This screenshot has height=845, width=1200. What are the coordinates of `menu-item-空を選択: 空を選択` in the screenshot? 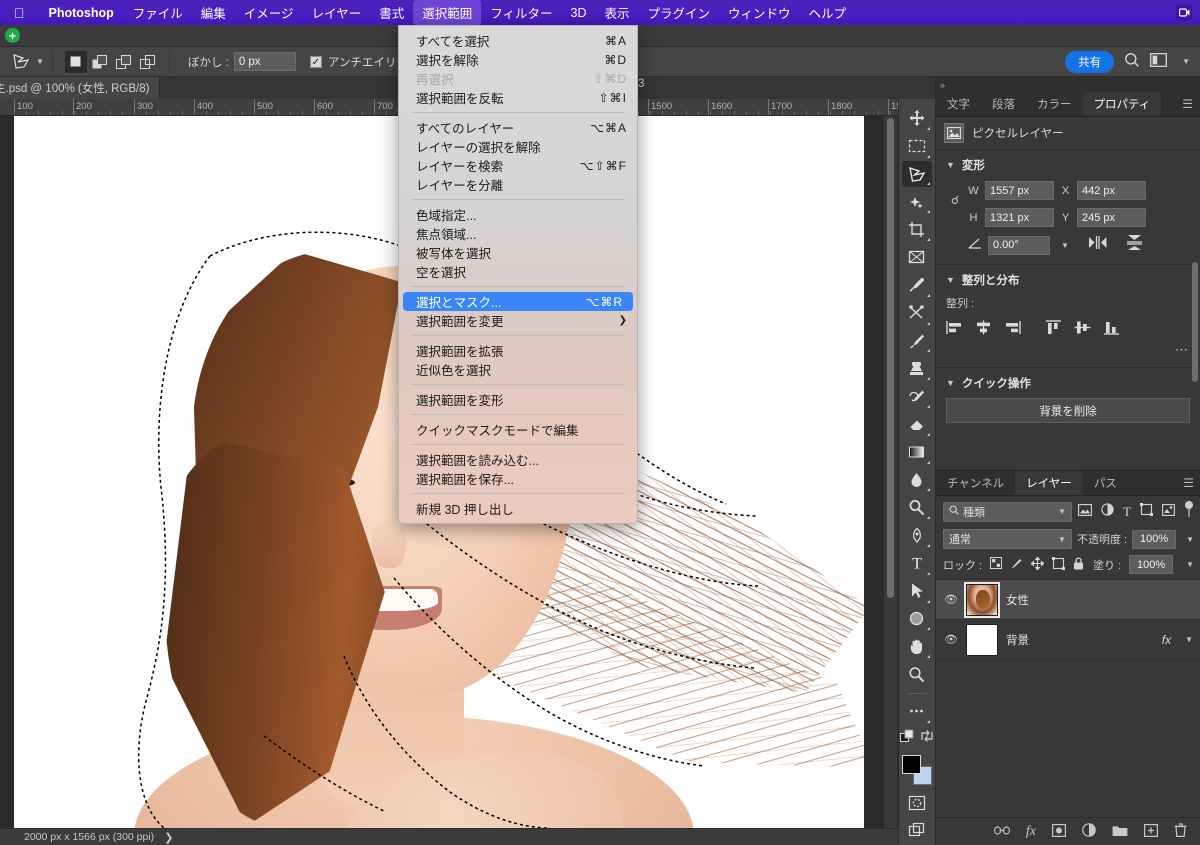 It's located at (518, 271).